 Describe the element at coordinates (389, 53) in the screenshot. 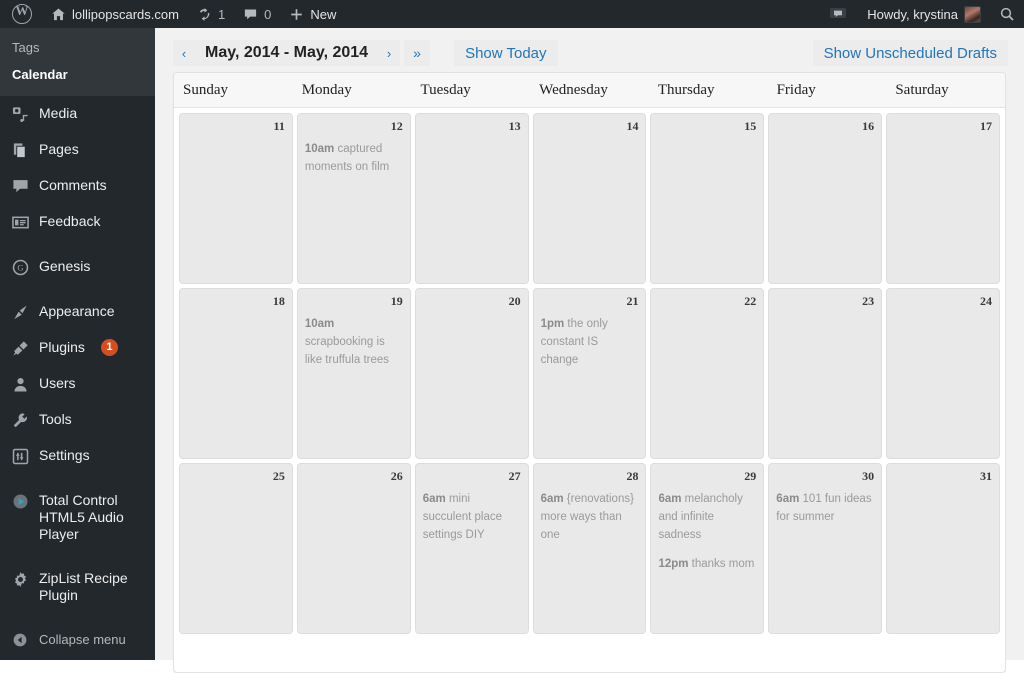

I see `next-month-button: ›` at that location.